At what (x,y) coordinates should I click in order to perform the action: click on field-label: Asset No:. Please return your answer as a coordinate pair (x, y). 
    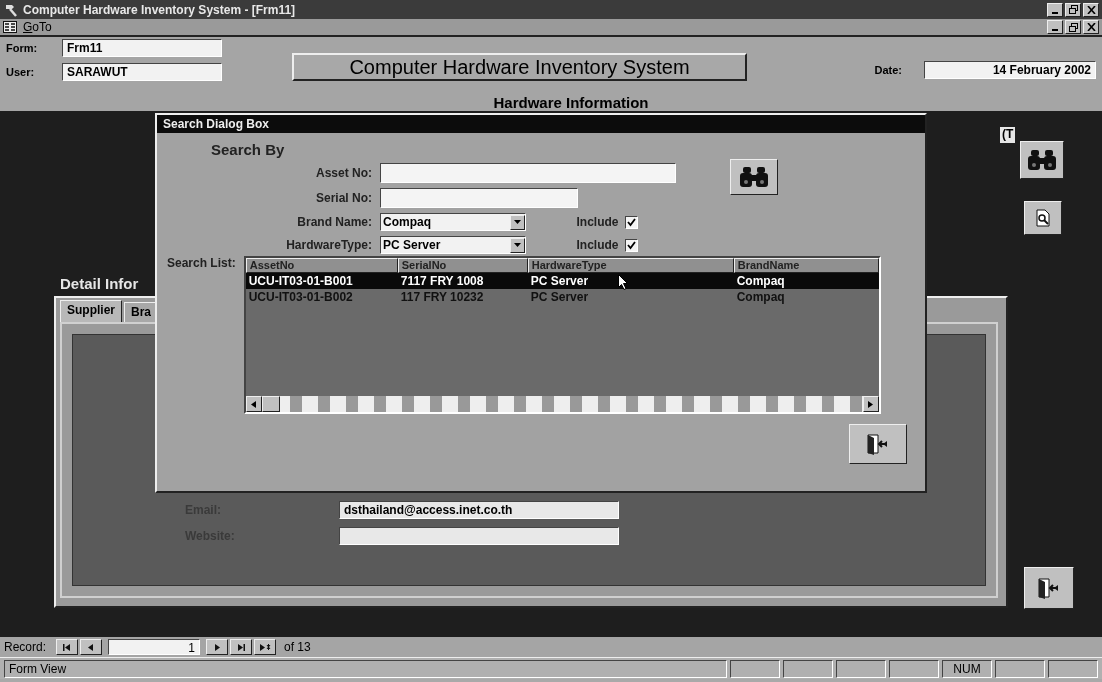
    Looking at the image, I should click on (343, 173).